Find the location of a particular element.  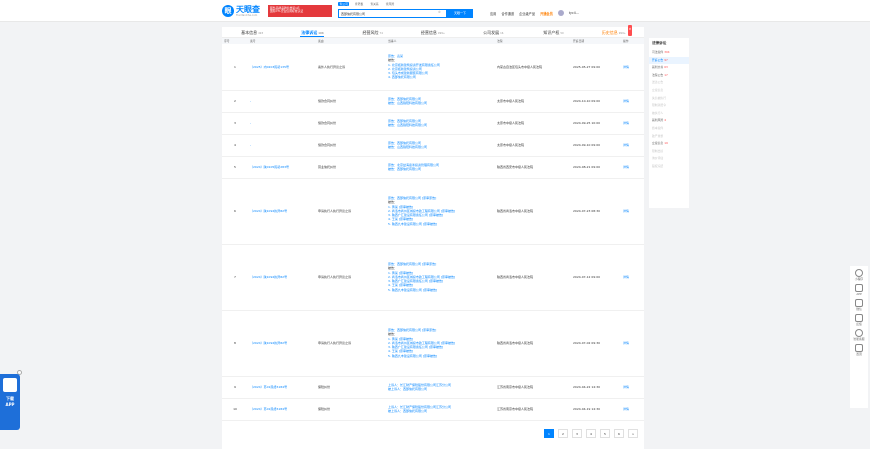

sidenav-item: 开庭公告97 is located at coordinates (669, 60).